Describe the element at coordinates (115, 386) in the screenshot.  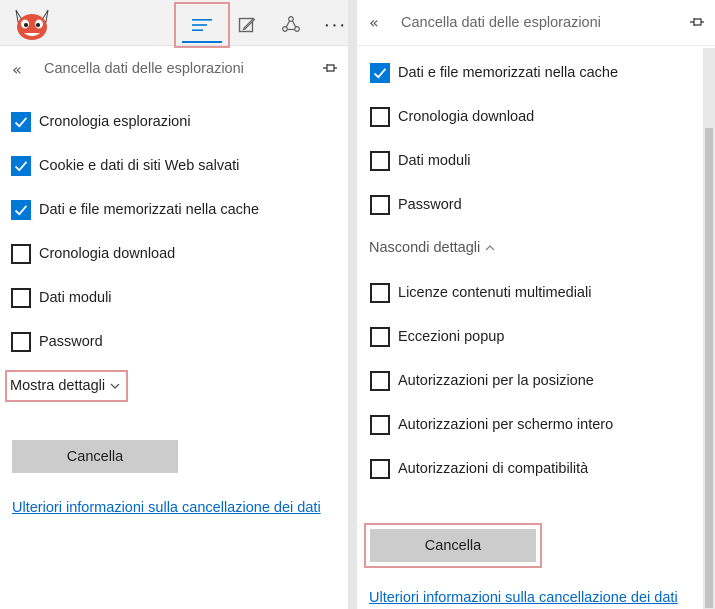
I see `chevron-down-icon` at that location.